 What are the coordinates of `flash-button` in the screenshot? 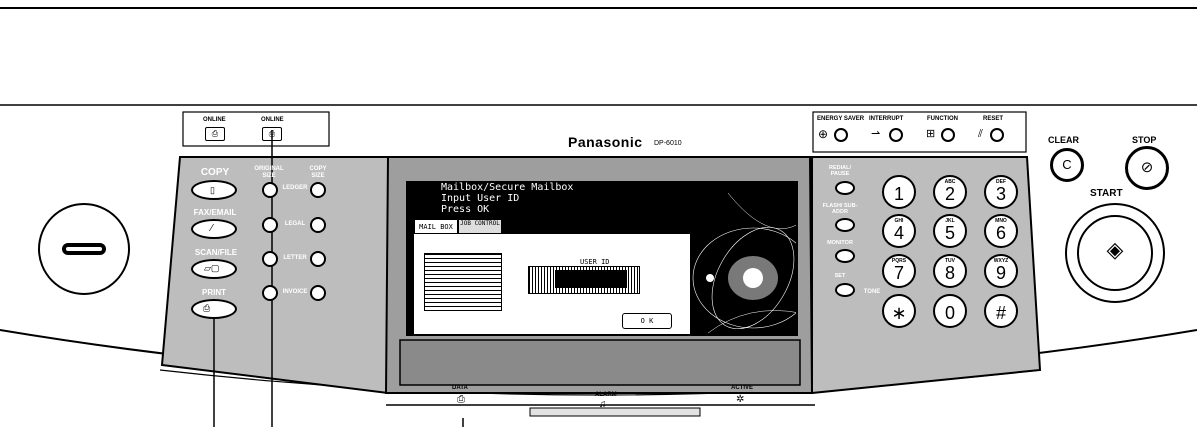 It's located at (845, 225).